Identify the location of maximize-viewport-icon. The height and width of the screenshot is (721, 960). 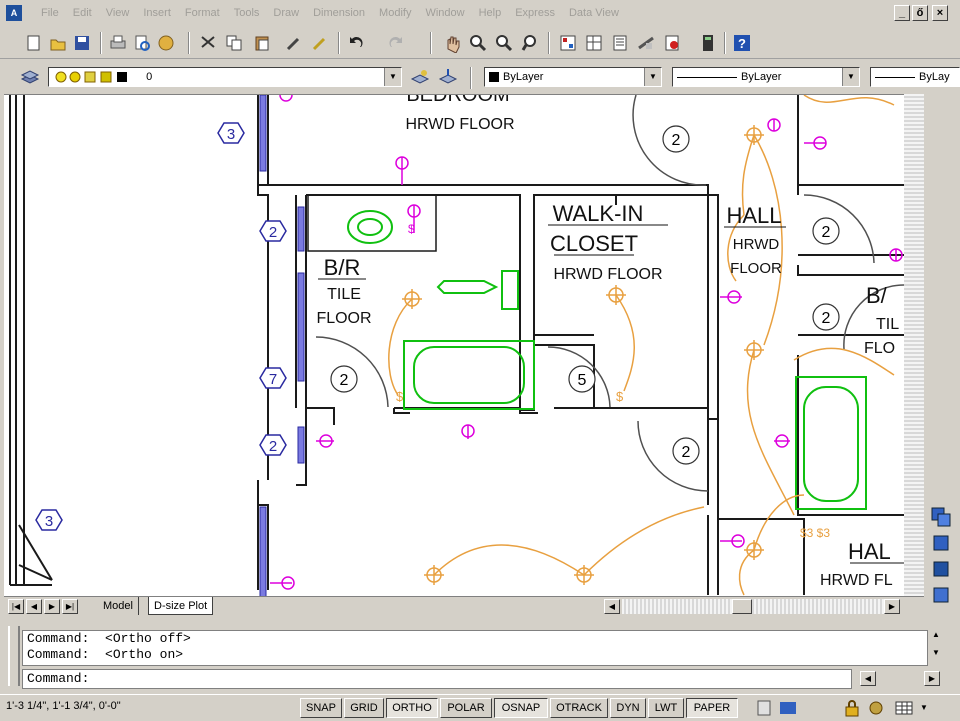
(764, 708).